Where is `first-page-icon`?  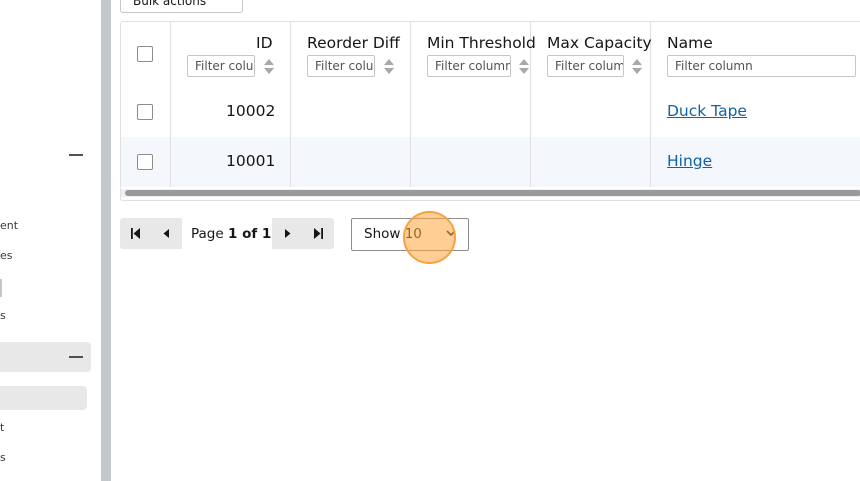 first-page-icon is located at coordinates (135, 233).